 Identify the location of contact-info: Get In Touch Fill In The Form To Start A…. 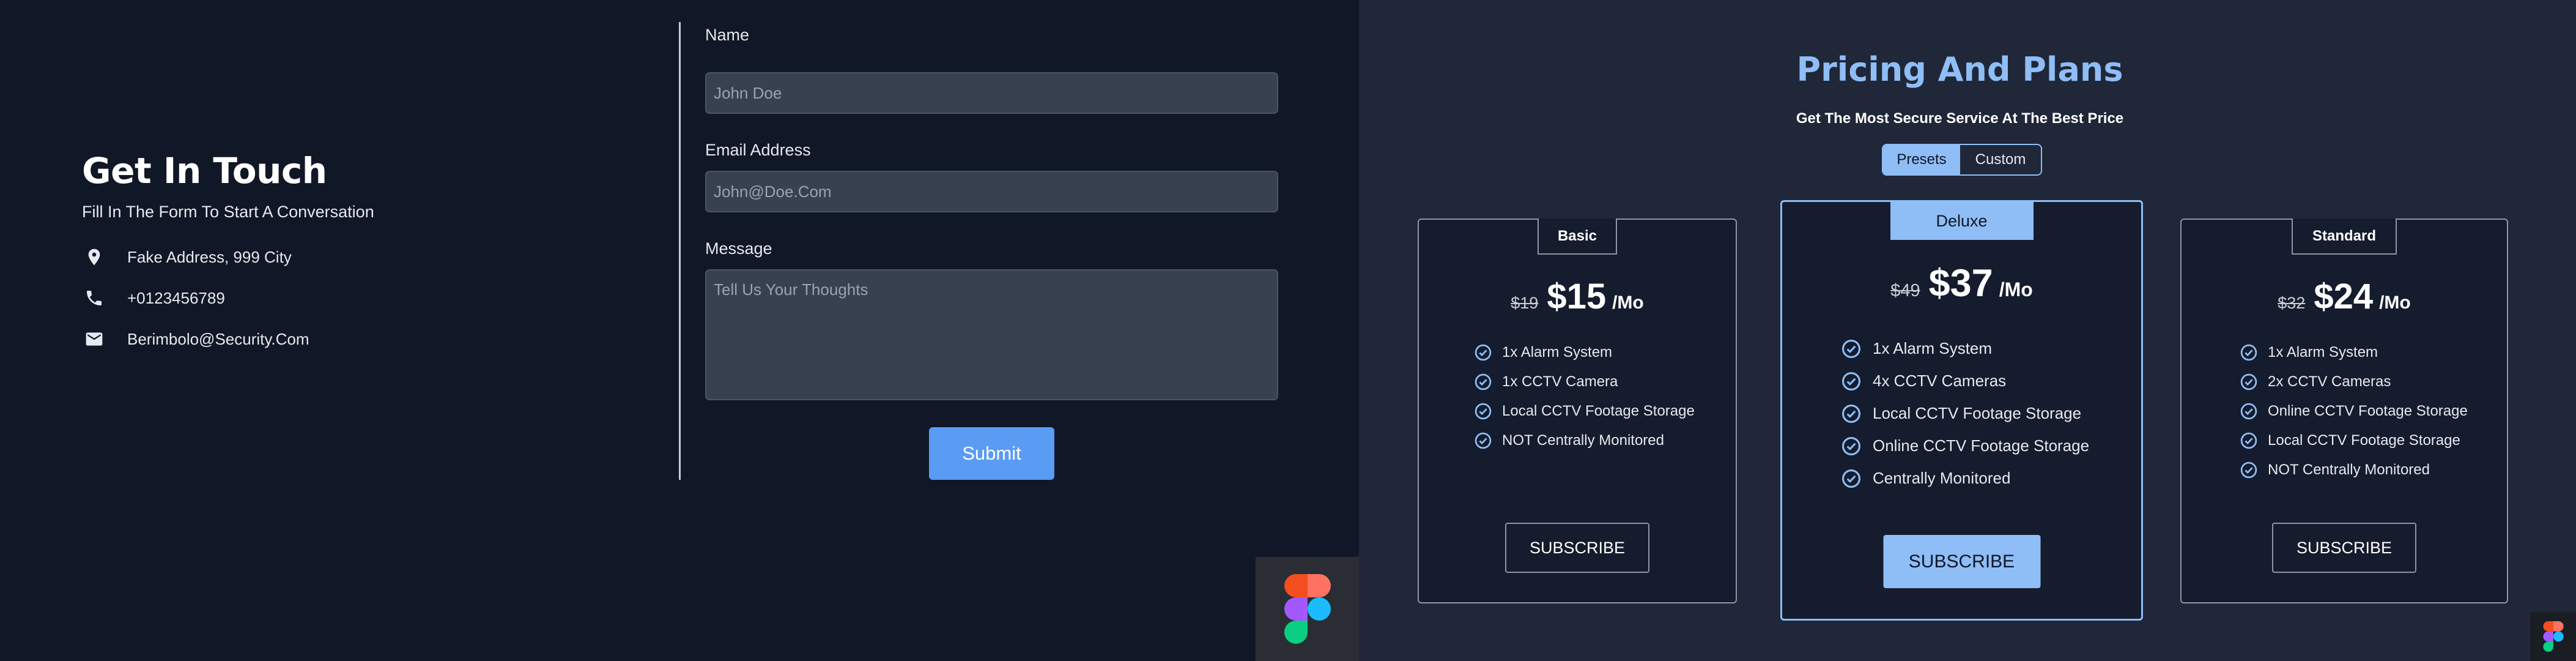
(357, 249).